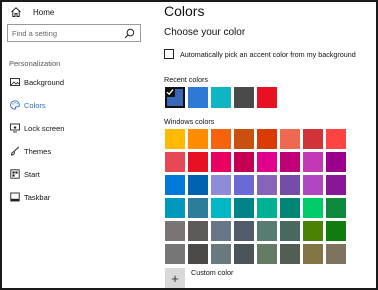 The height and width of the screenshot is (290, 378). Describe the element at coordinates (15, 82) in the screenshot. I see `picture-icon` at that location.